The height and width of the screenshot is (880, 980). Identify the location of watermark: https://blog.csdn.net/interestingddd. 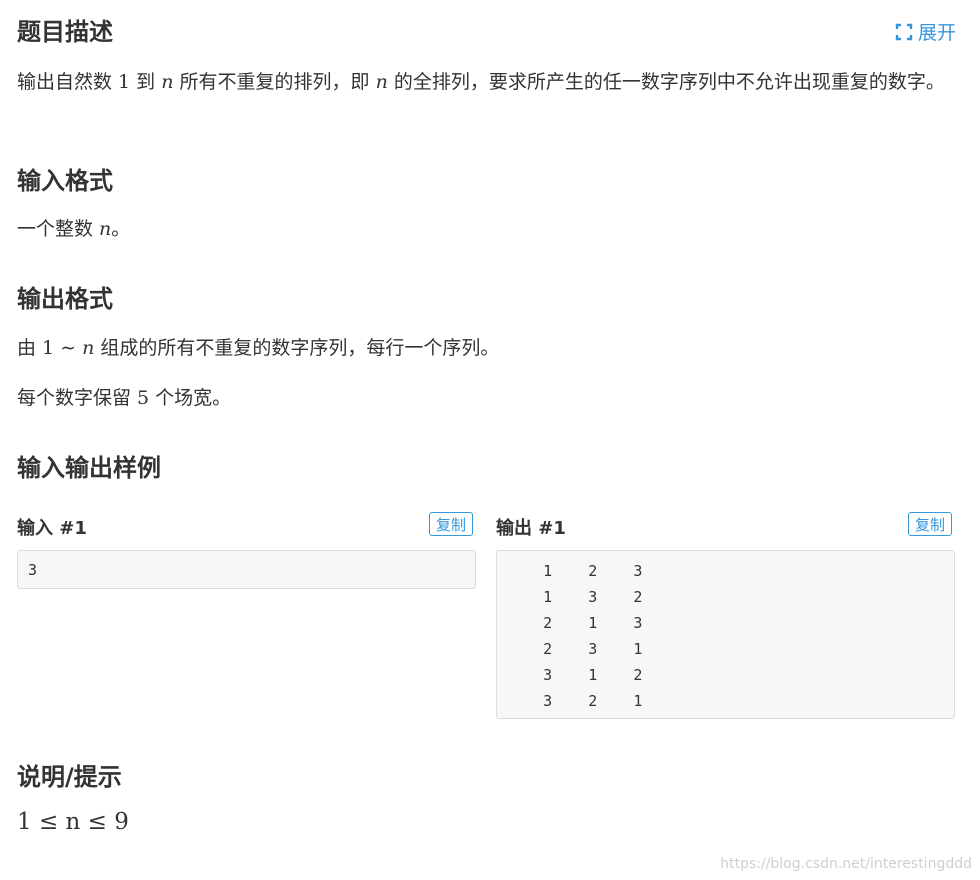
(846, 864).